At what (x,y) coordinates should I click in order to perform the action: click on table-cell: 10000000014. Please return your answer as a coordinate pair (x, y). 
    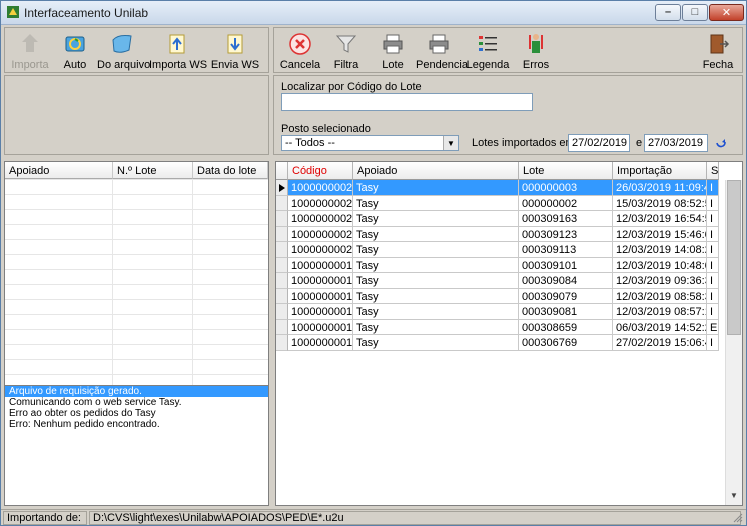
    Looking at the image, I should click on (320, 343).